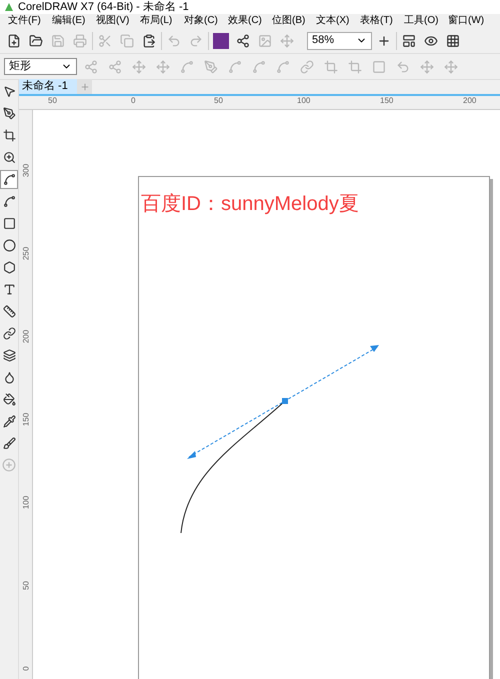 The width and height of the screenshot is (500, 679). I want to click on menu-item: 文本(X), so click(334, 21).